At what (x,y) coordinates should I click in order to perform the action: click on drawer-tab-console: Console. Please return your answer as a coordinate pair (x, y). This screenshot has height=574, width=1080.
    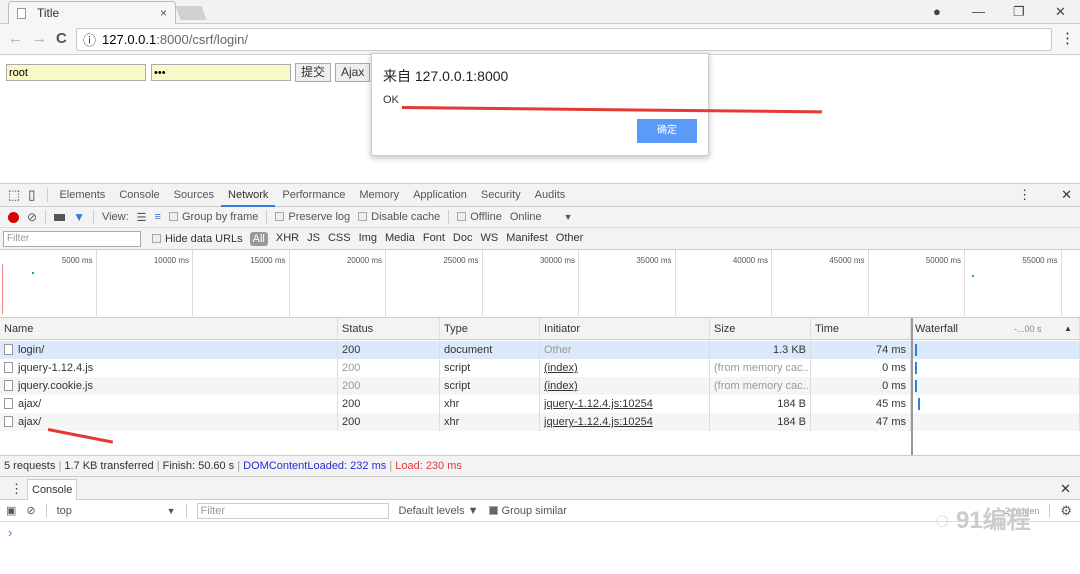
    Looking at the image, I should click on (52, 489).